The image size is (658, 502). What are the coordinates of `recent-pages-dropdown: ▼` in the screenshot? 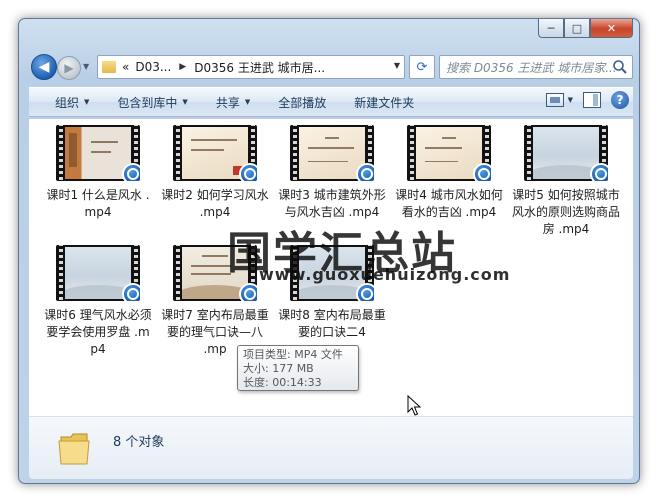 It's located at (86, 66).